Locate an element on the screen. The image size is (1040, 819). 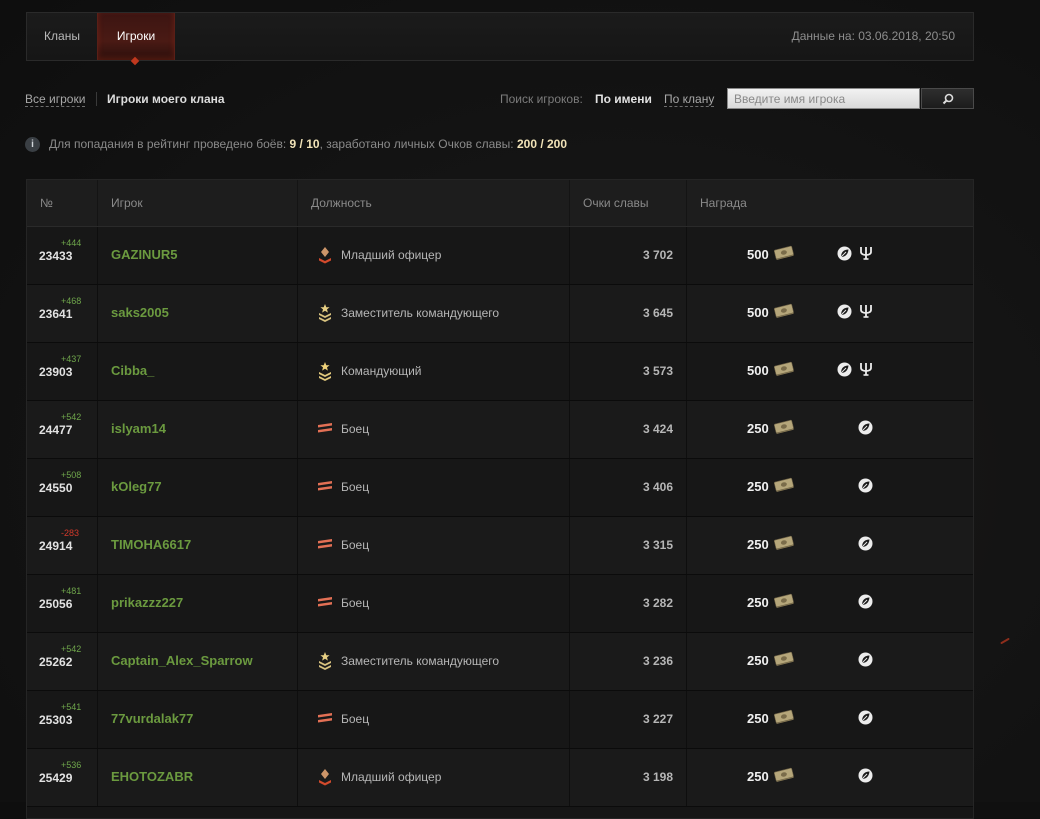
info-text-middle: , заработано личных Очков славы: is located at coordinates (416, 144).